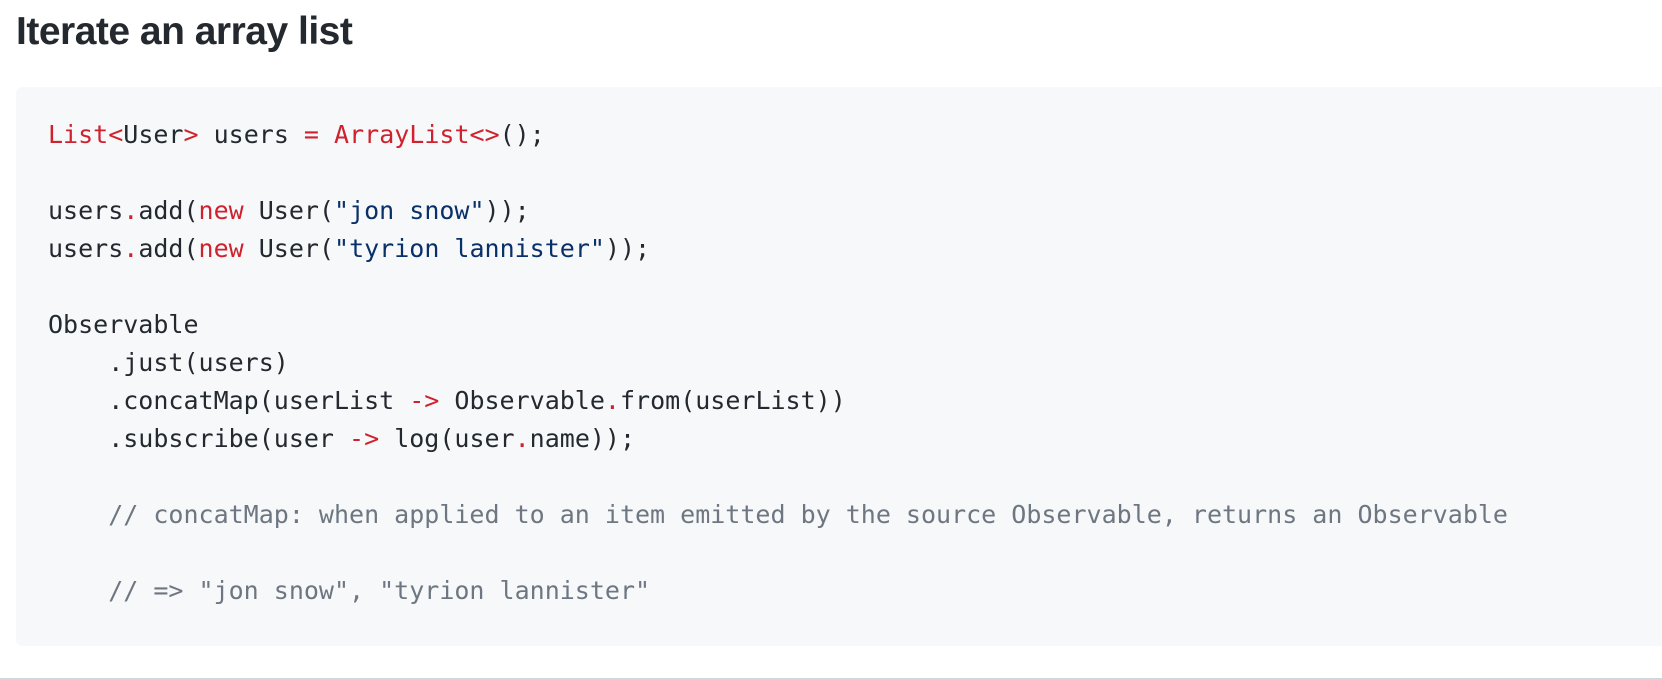 The image size is (1662, 680). What do you see at coordinates (447, 438) in the screenshot?
I see `code-token: log(user` at bounding box center [447, 438].